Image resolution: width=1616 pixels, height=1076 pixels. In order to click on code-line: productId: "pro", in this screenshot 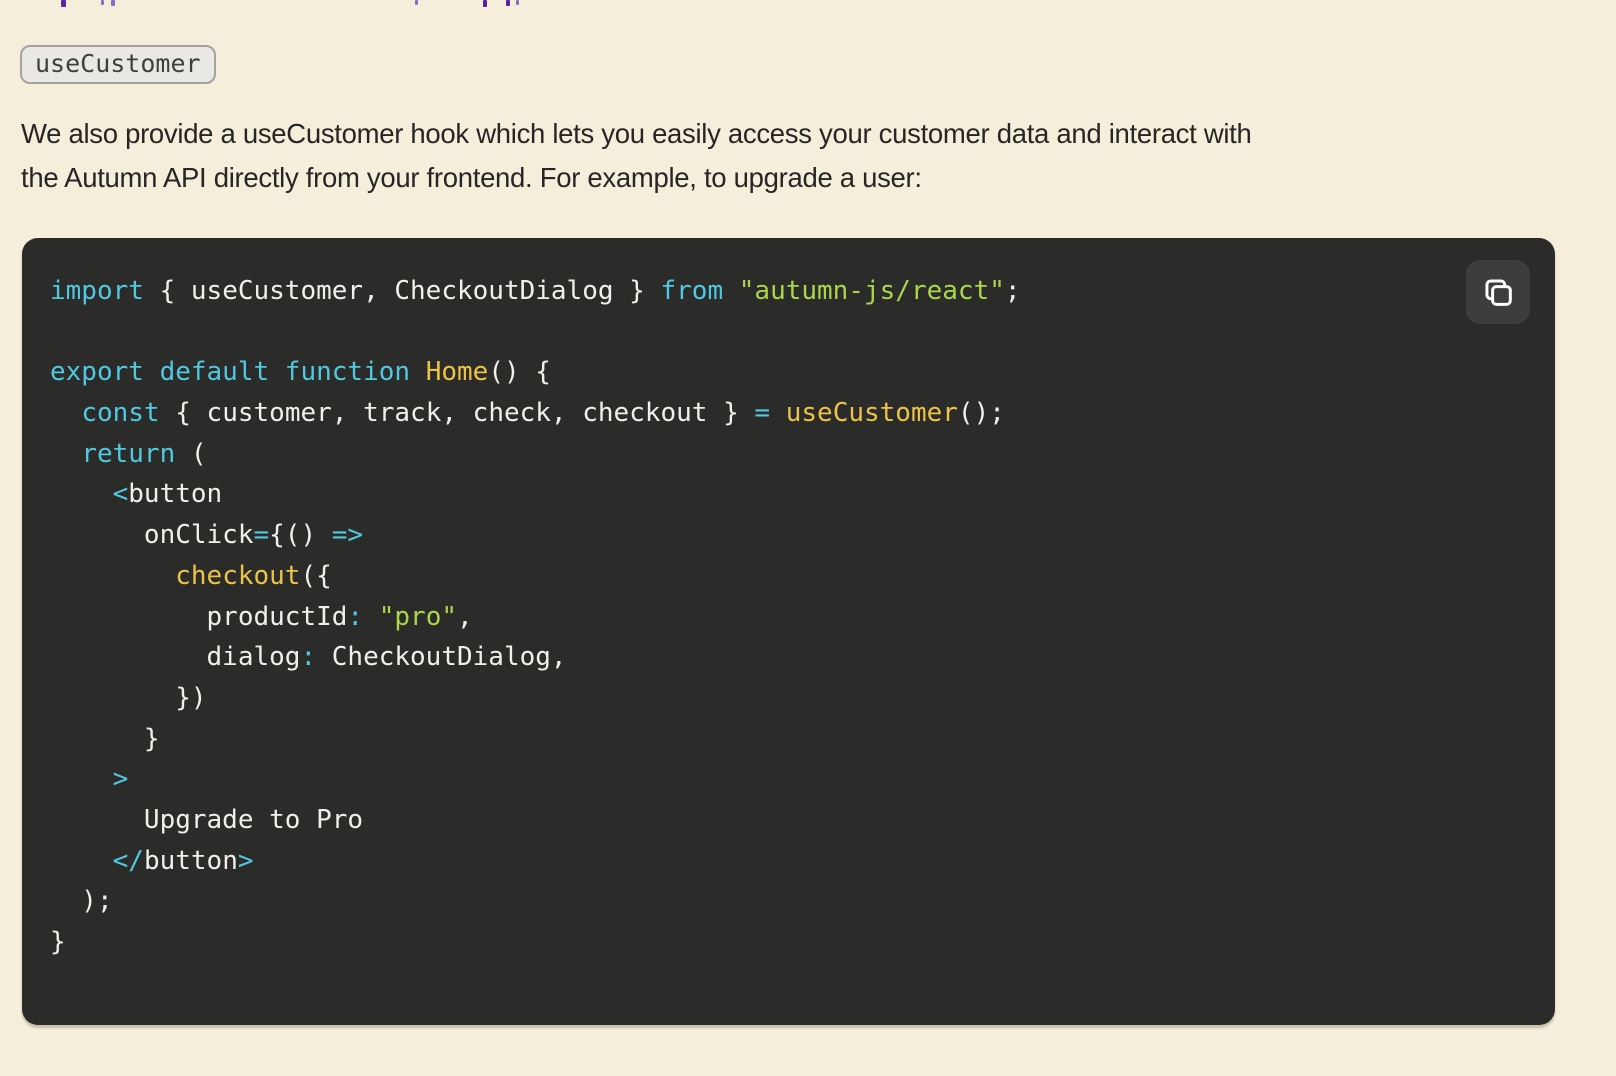, I will do `click(261, 616)`.